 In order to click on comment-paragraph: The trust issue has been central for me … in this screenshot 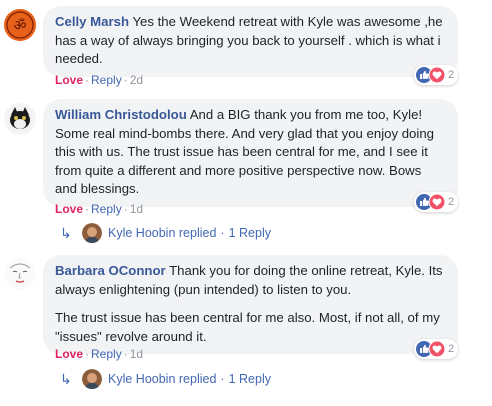, I will do `click(250, 327)`.